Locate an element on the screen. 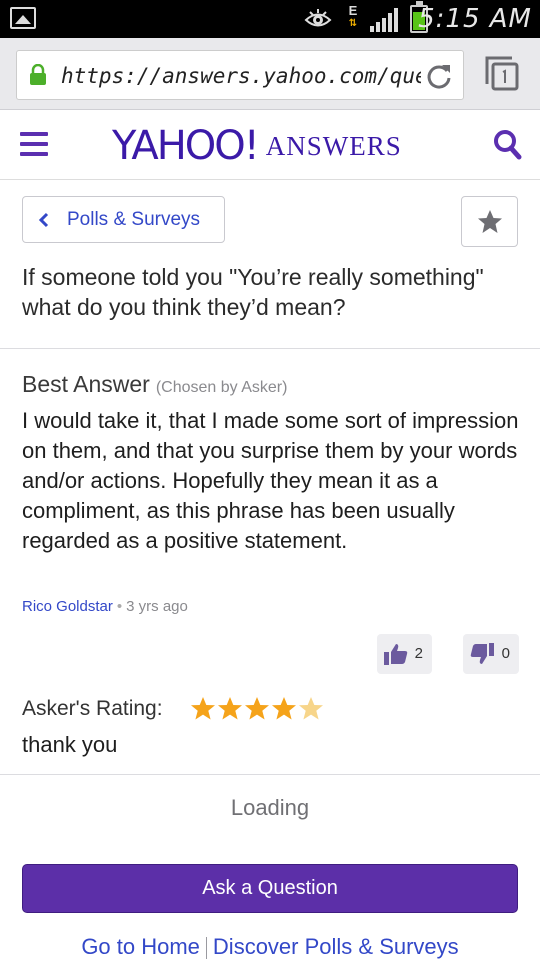 This screenshot has width=540, height=960. discover-category-link: Discover Polls & Surveys is located at coordinates (336, 946).